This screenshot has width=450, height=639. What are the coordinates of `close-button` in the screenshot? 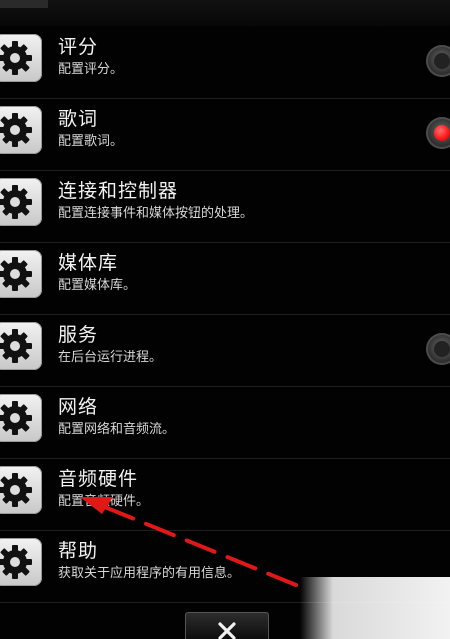 It's located at (227, 625).